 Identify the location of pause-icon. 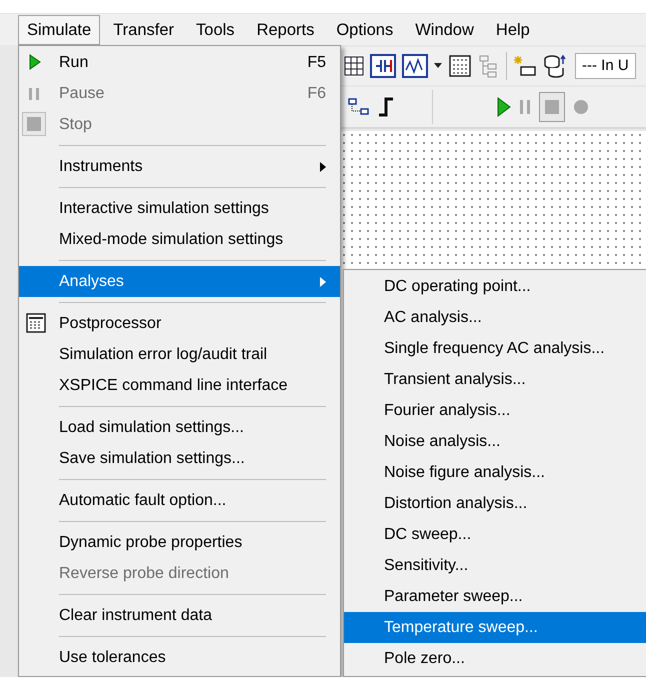
(34, 94).